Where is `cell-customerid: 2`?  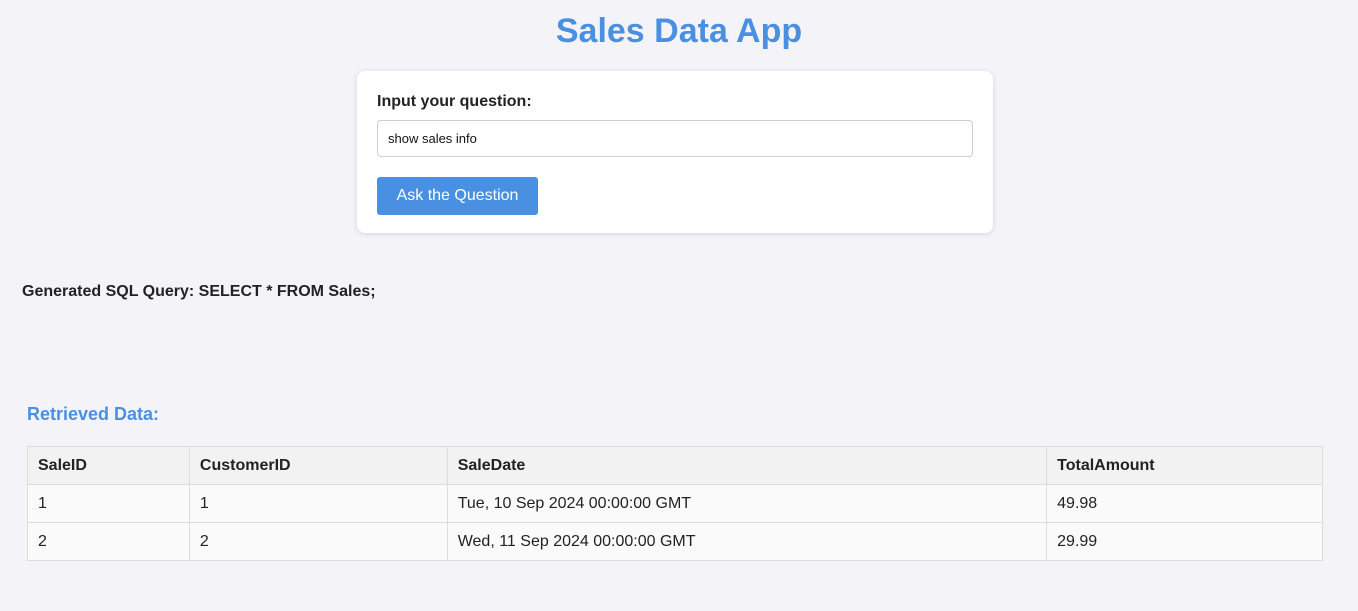 cell-customerid: 2 is located at coordinates (318, 541).